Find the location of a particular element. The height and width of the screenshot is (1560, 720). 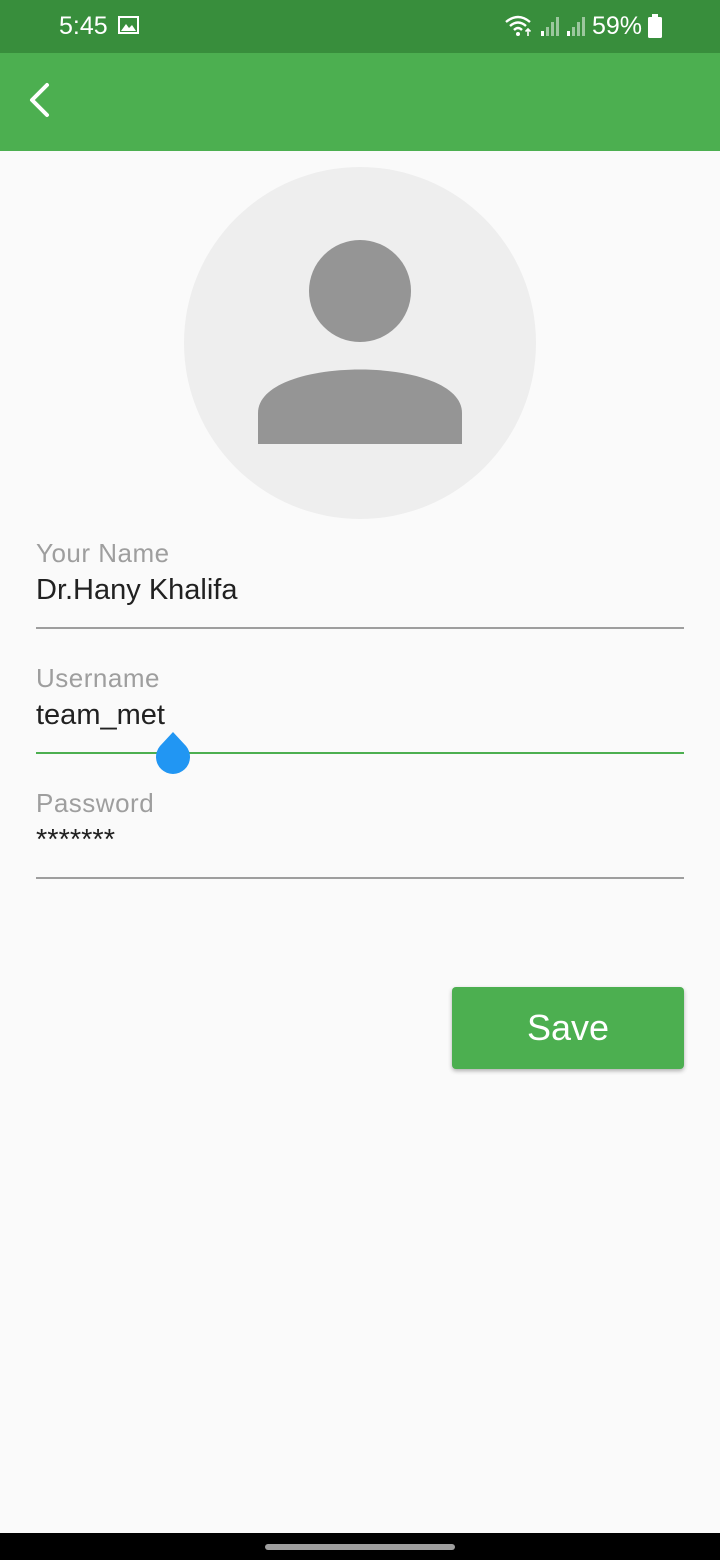

avatar is located at coordinates (360, 343).